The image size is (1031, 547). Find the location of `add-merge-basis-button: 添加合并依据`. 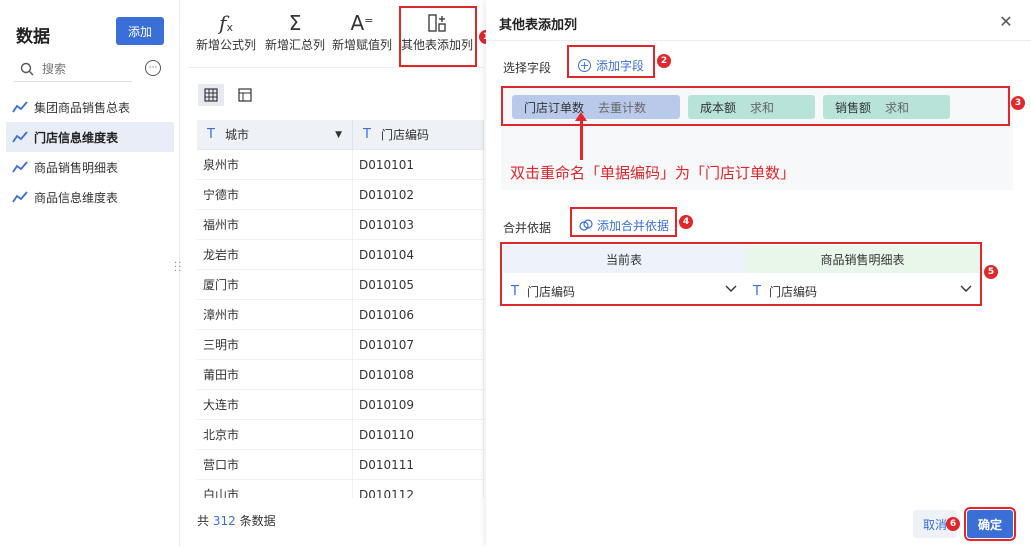

add-merge-basis-button: 添加合并依据 is located at coordinates (624, 225).